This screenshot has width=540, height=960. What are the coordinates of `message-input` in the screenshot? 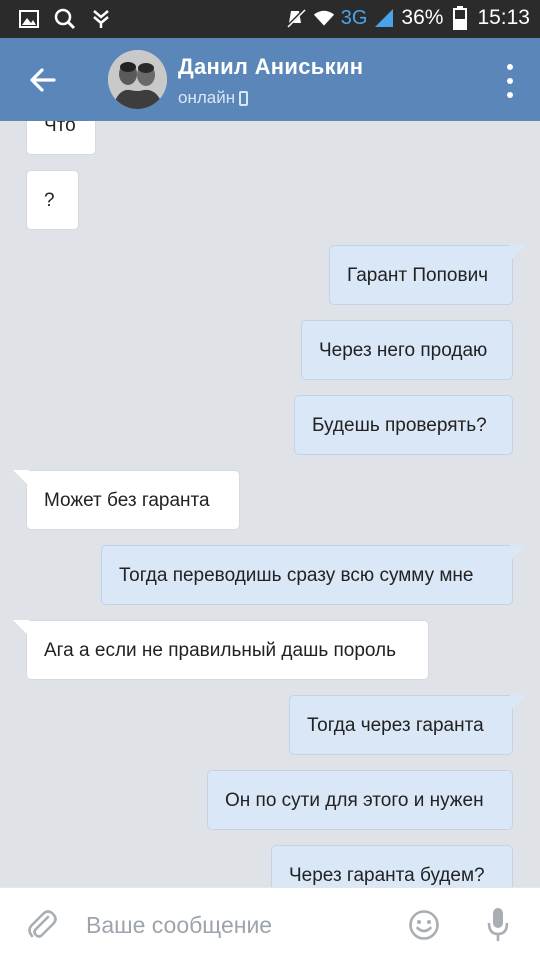 It's located at (236, 925).